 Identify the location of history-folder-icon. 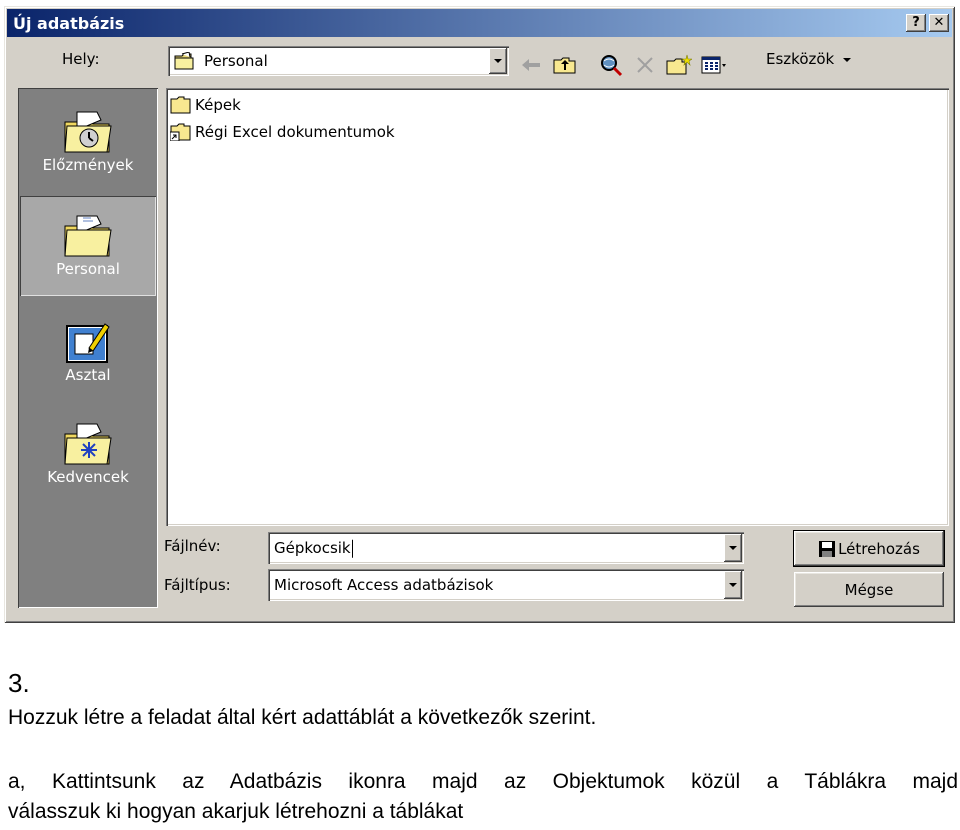
(88, 132).